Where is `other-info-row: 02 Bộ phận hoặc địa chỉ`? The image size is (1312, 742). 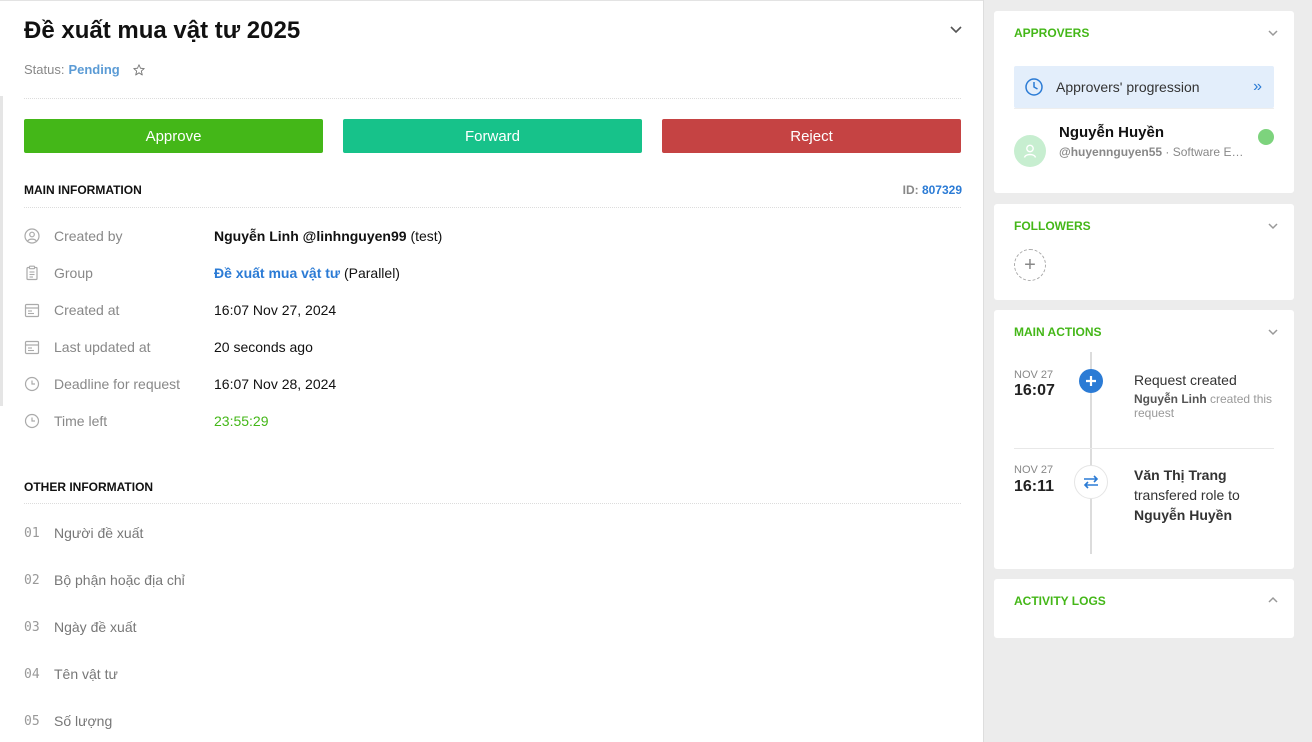 other-info-row: 02 Bộ phận hoặc địa chỉ is located at coordinates (104, 580).